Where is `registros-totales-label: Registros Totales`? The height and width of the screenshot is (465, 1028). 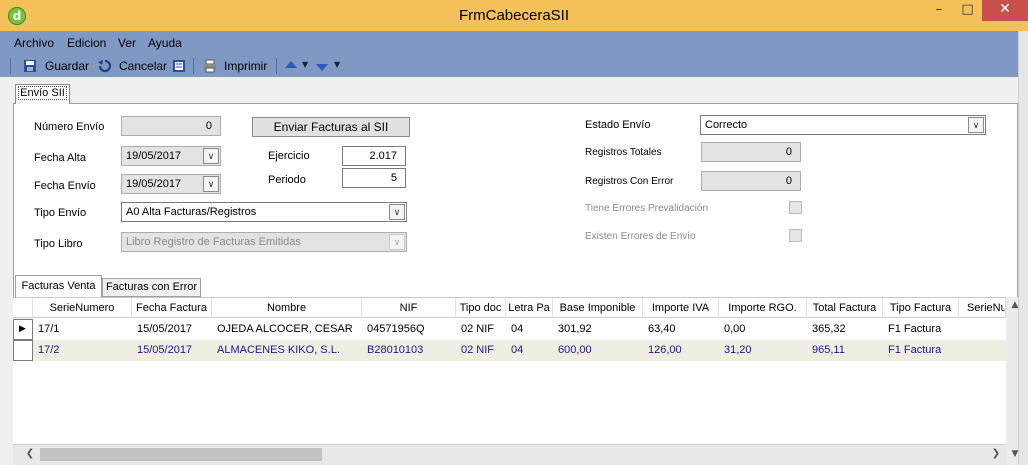
registros-totales-label: Registros Totales is located at coordinates (623, 152).